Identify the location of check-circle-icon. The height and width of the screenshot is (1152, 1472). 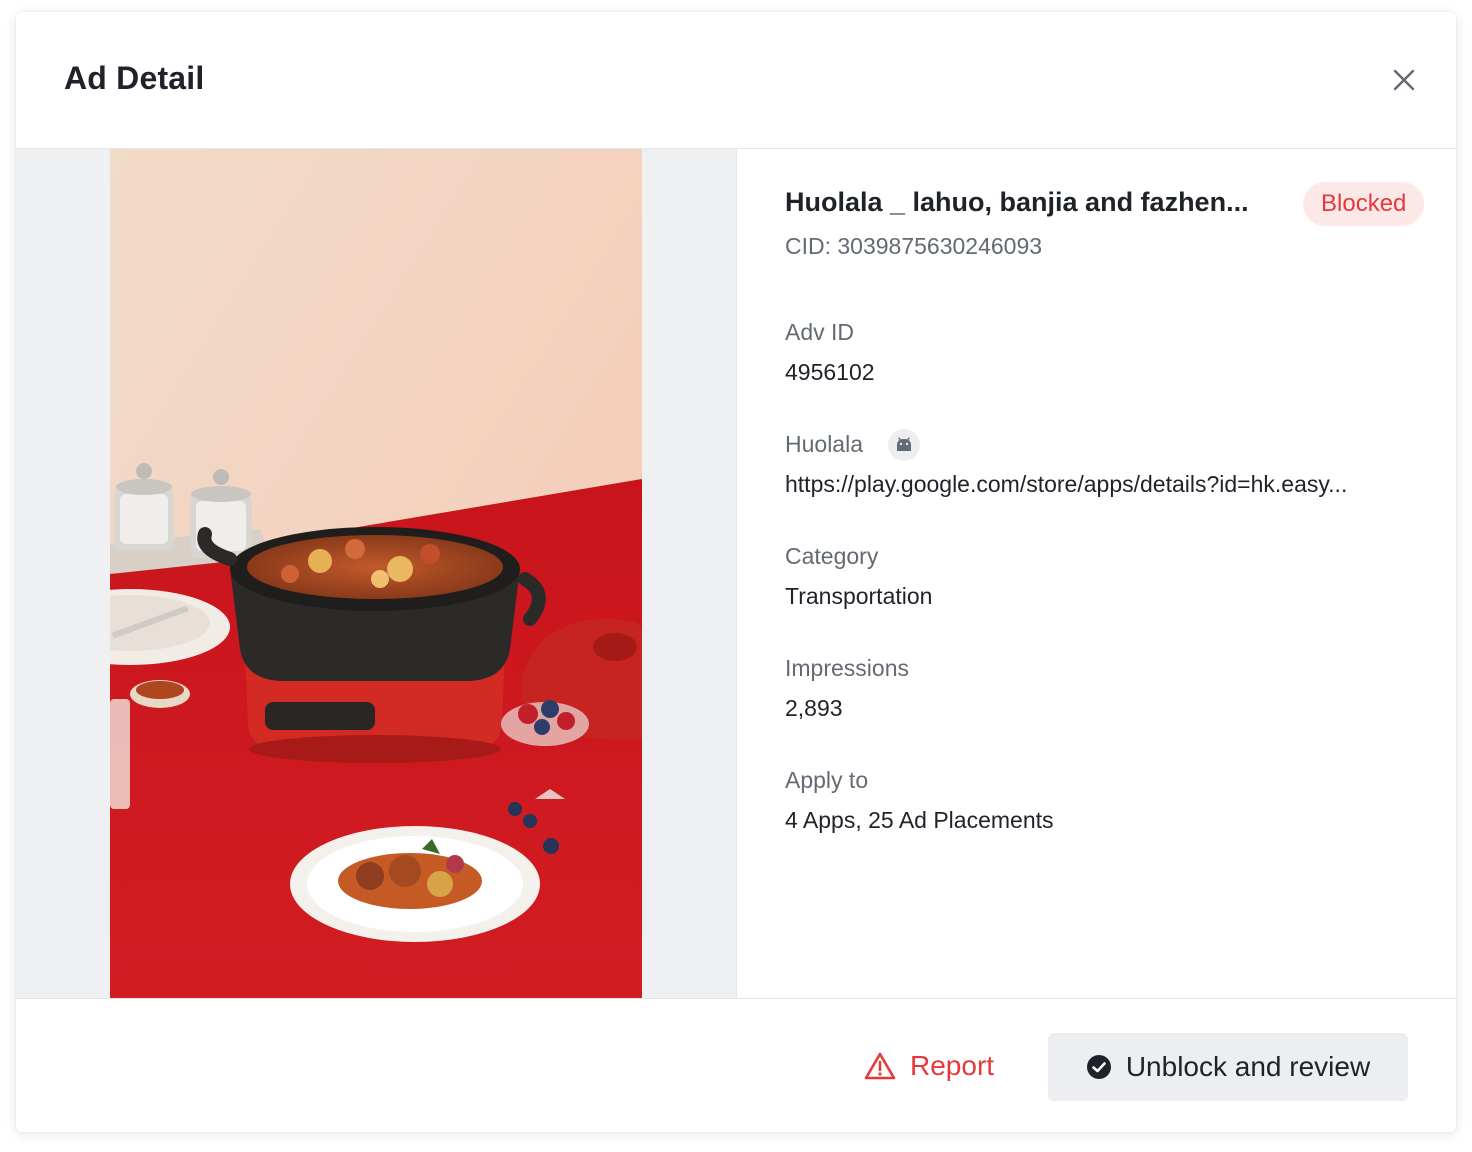
(1098, 1067).